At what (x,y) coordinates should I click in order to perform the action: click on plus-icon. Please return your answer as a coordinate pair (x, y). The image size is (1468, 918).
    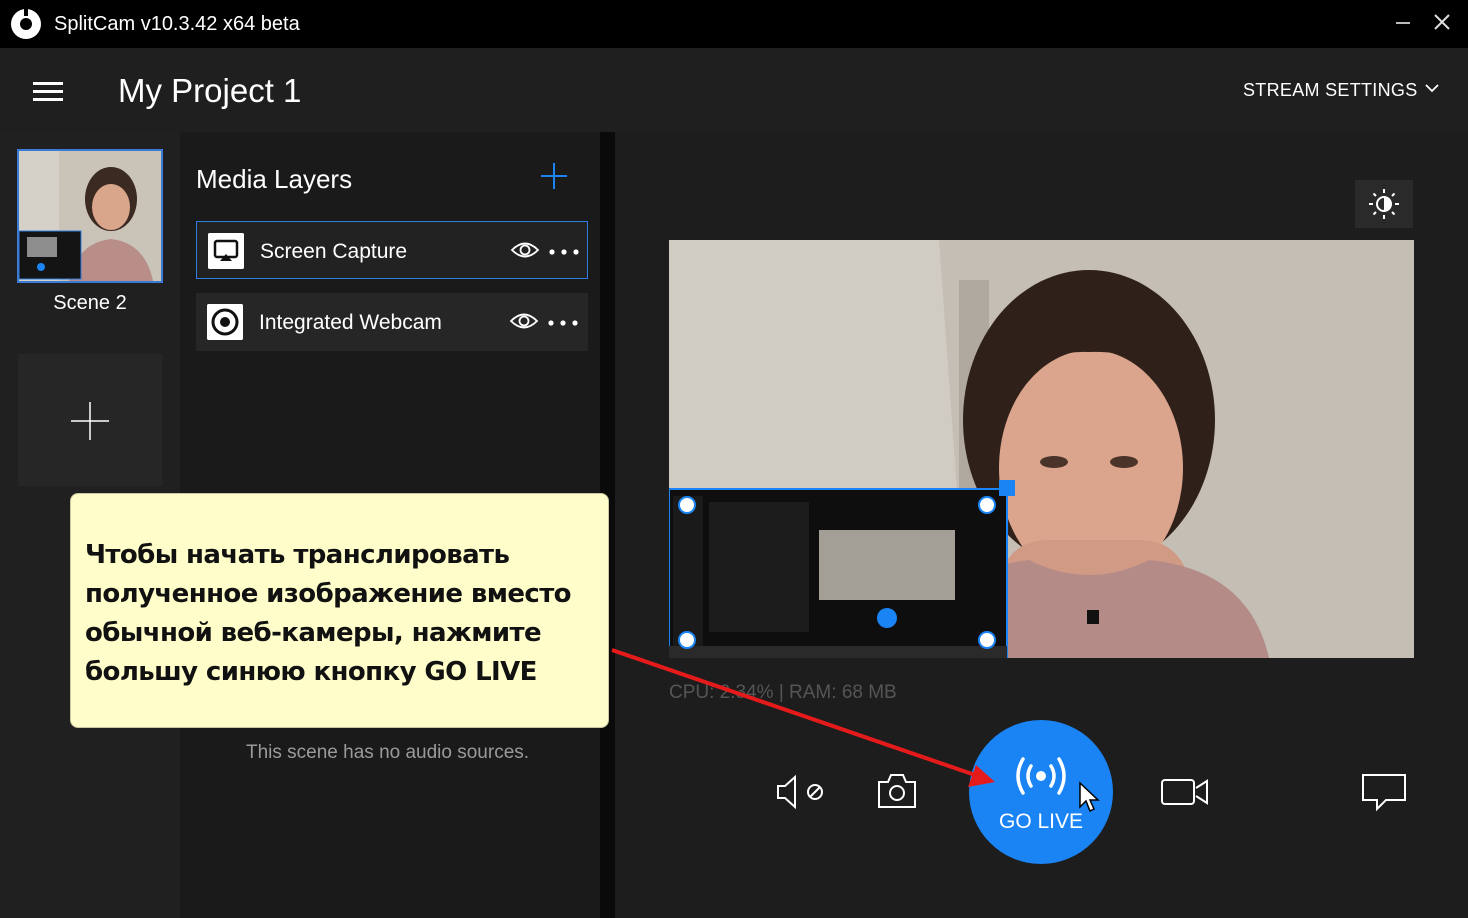
    Looking at the image, I should click on (90, 421).